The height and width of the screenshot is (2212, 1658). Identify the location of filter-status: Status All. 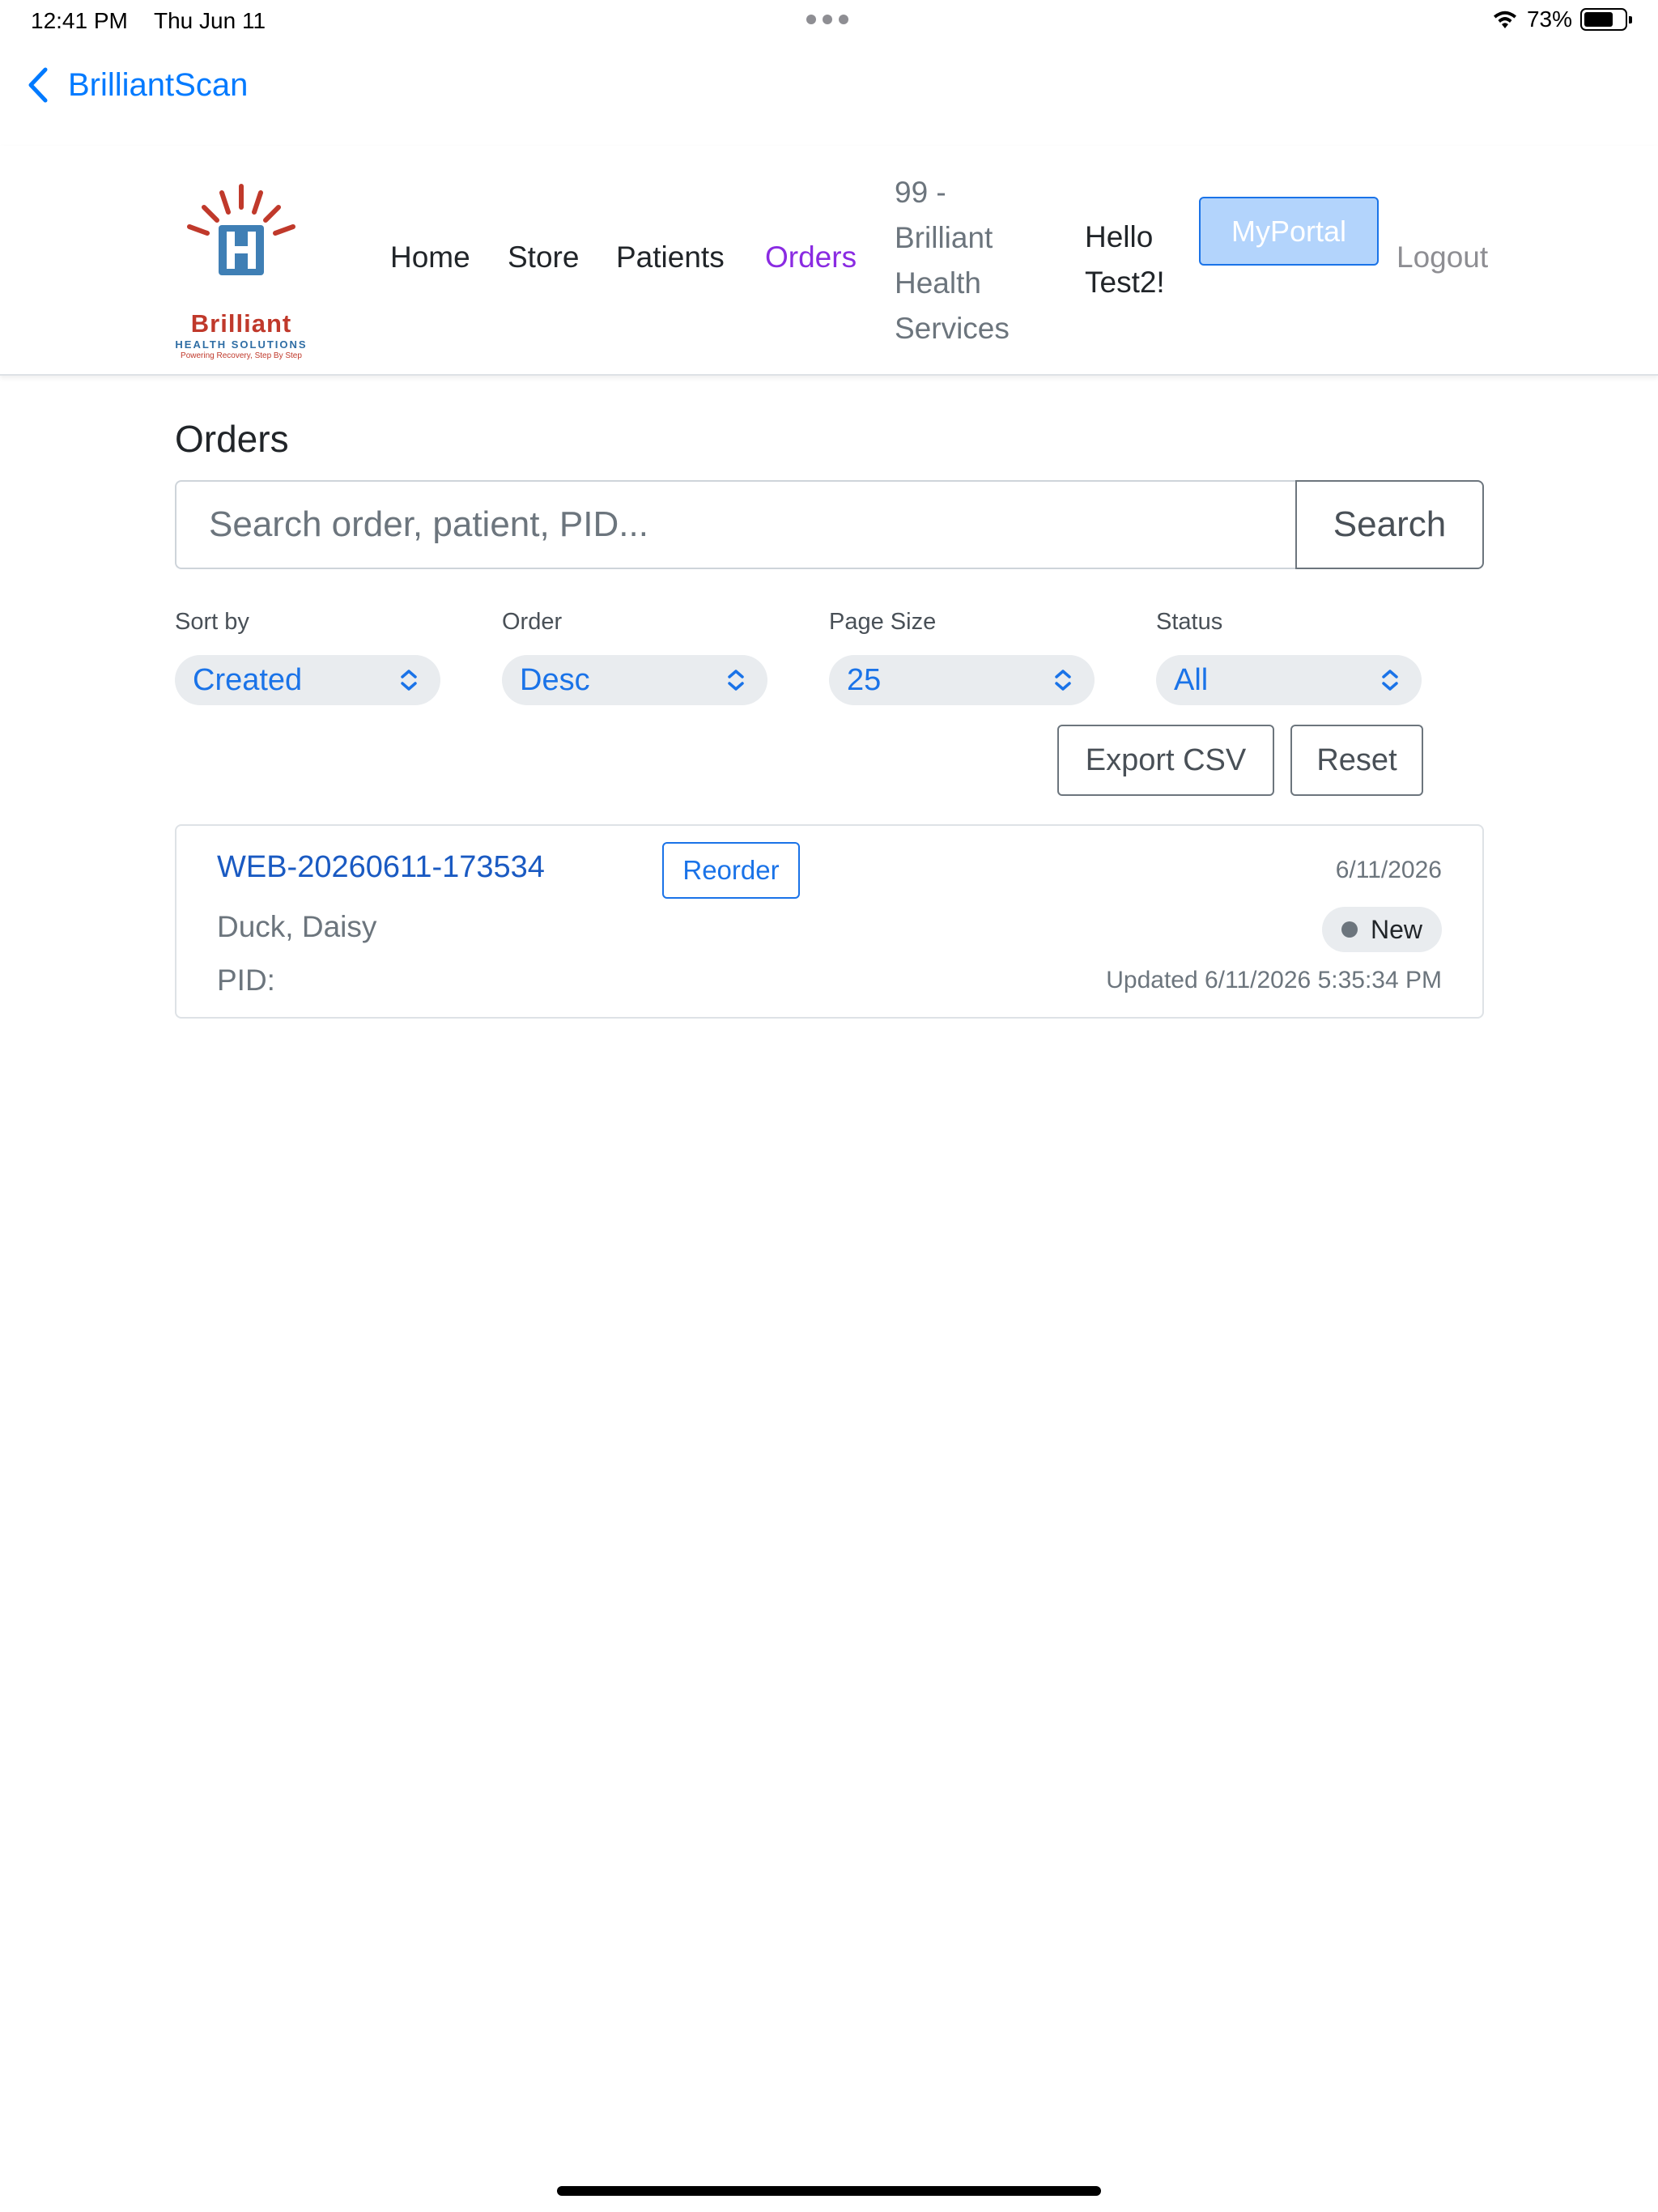
(1289, 657).